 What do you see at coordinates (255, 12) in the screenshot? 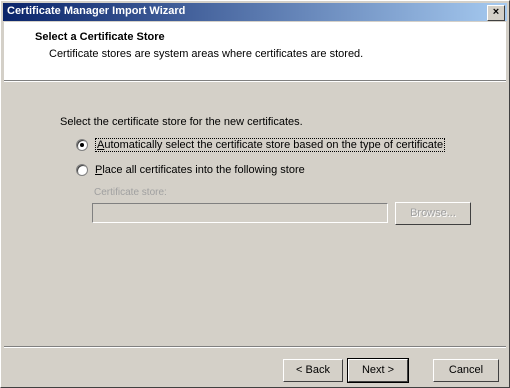
I see `title-bar: Certificate Manager Import Wizard ×` at bounding box center [255, 12].